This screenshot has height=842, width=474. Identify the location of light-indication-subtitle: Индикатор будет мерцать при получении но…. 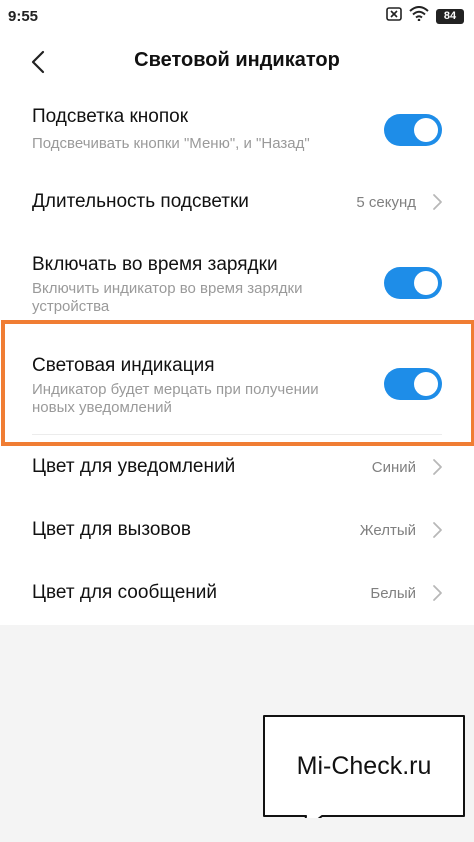
(175, 398).